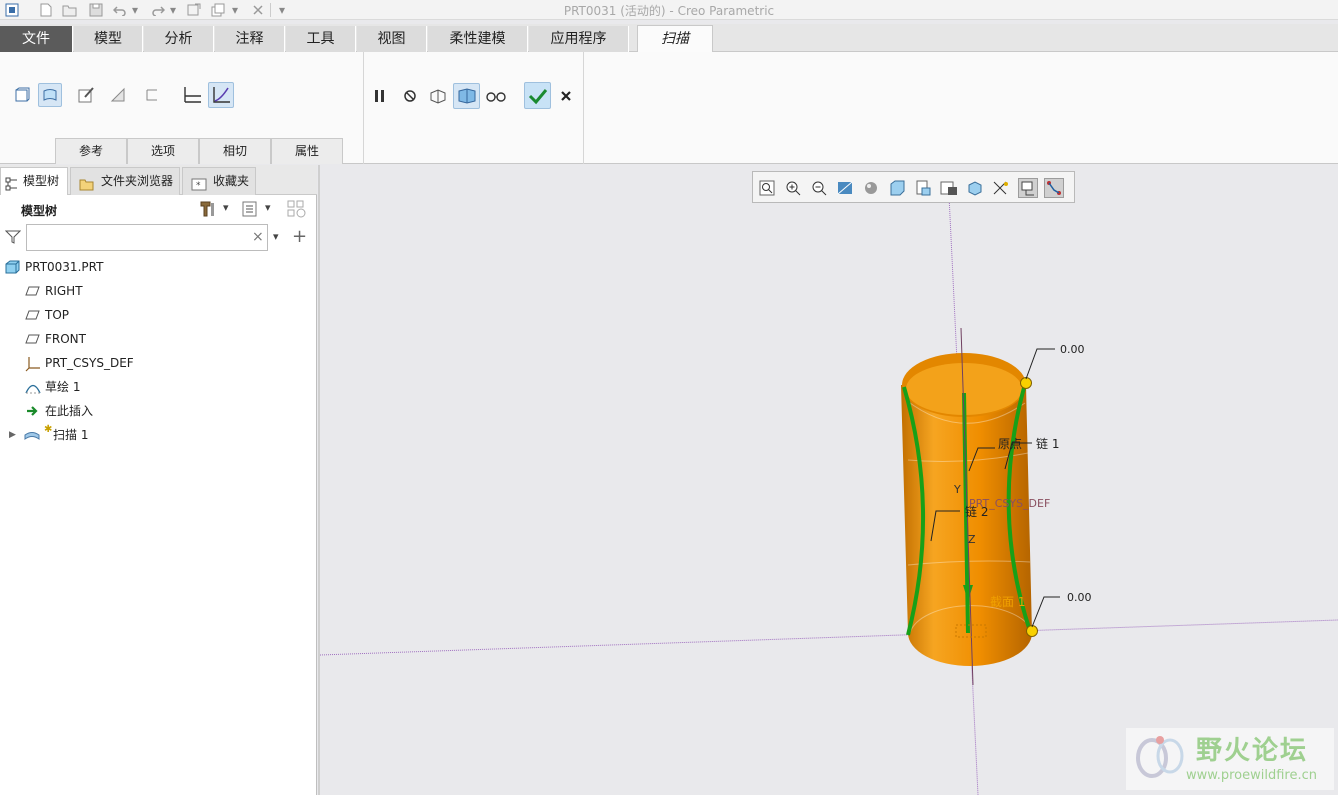 This screenshot has height=795, width=1338. I want to click on tab-favorites: * 收藏夹, so click(219, 181).